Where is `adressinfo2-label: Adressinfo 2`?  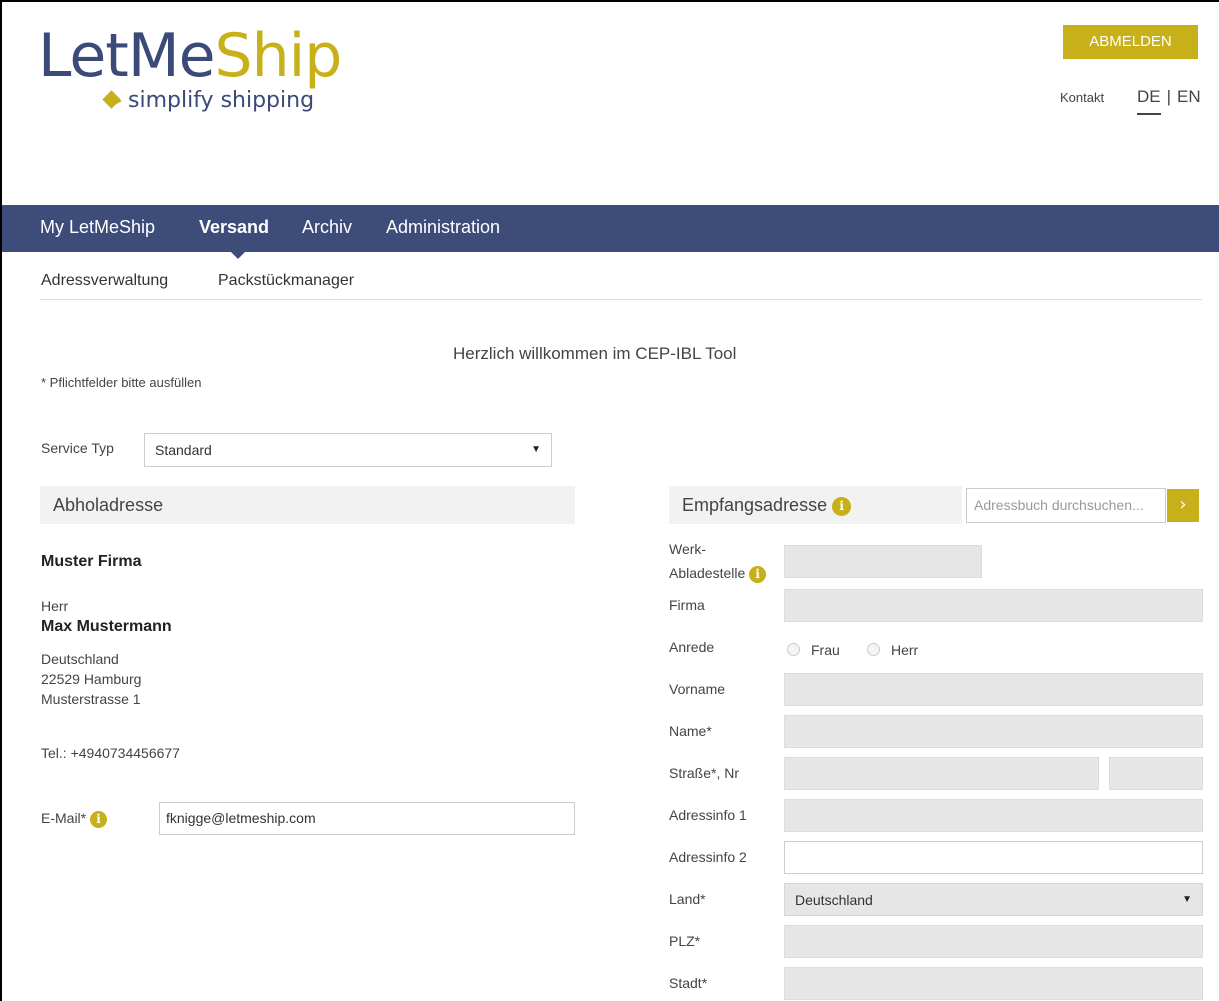 adressinfo2-label: Adressinfo 2 is located at coordinates (708, 857).